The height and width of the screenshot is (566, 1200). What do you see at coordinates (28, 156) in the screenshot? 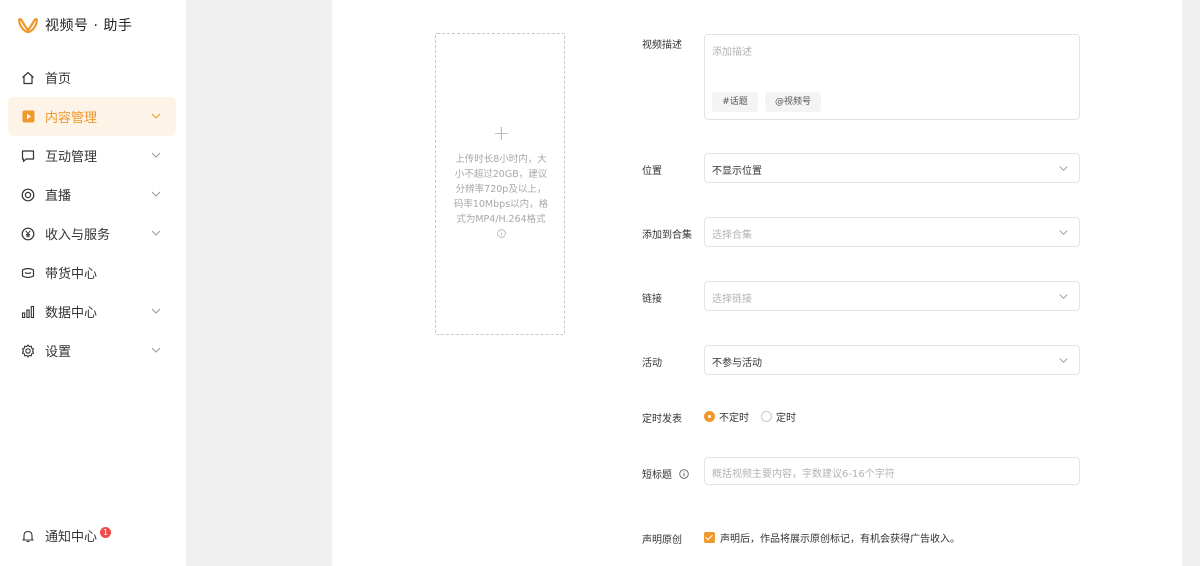
I see `comment-icon` at bounding box center [28, 156].